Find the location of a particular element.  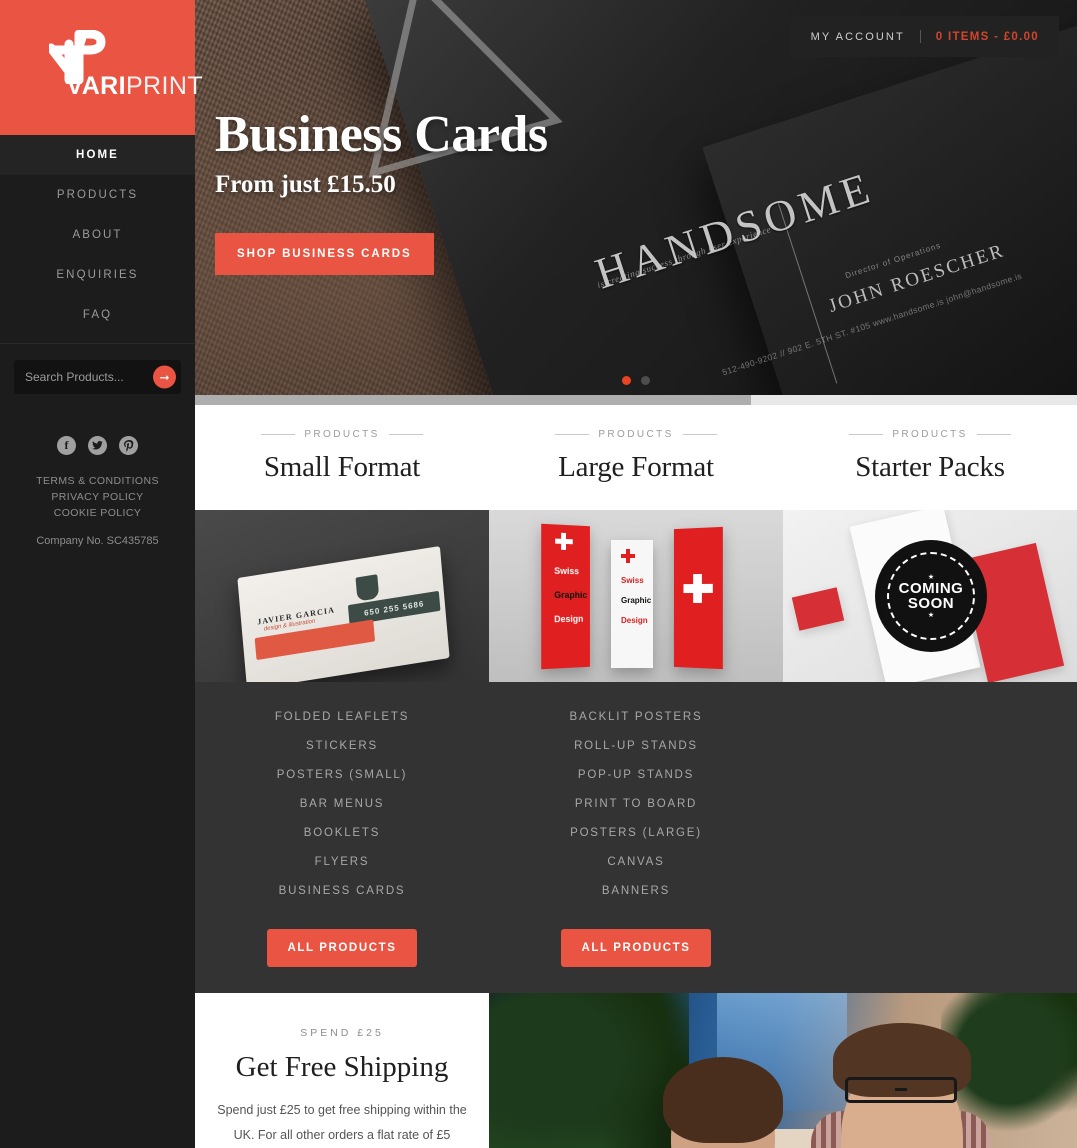

my-account-label: MY ACCOUNT is located at coordinates (858, 37).